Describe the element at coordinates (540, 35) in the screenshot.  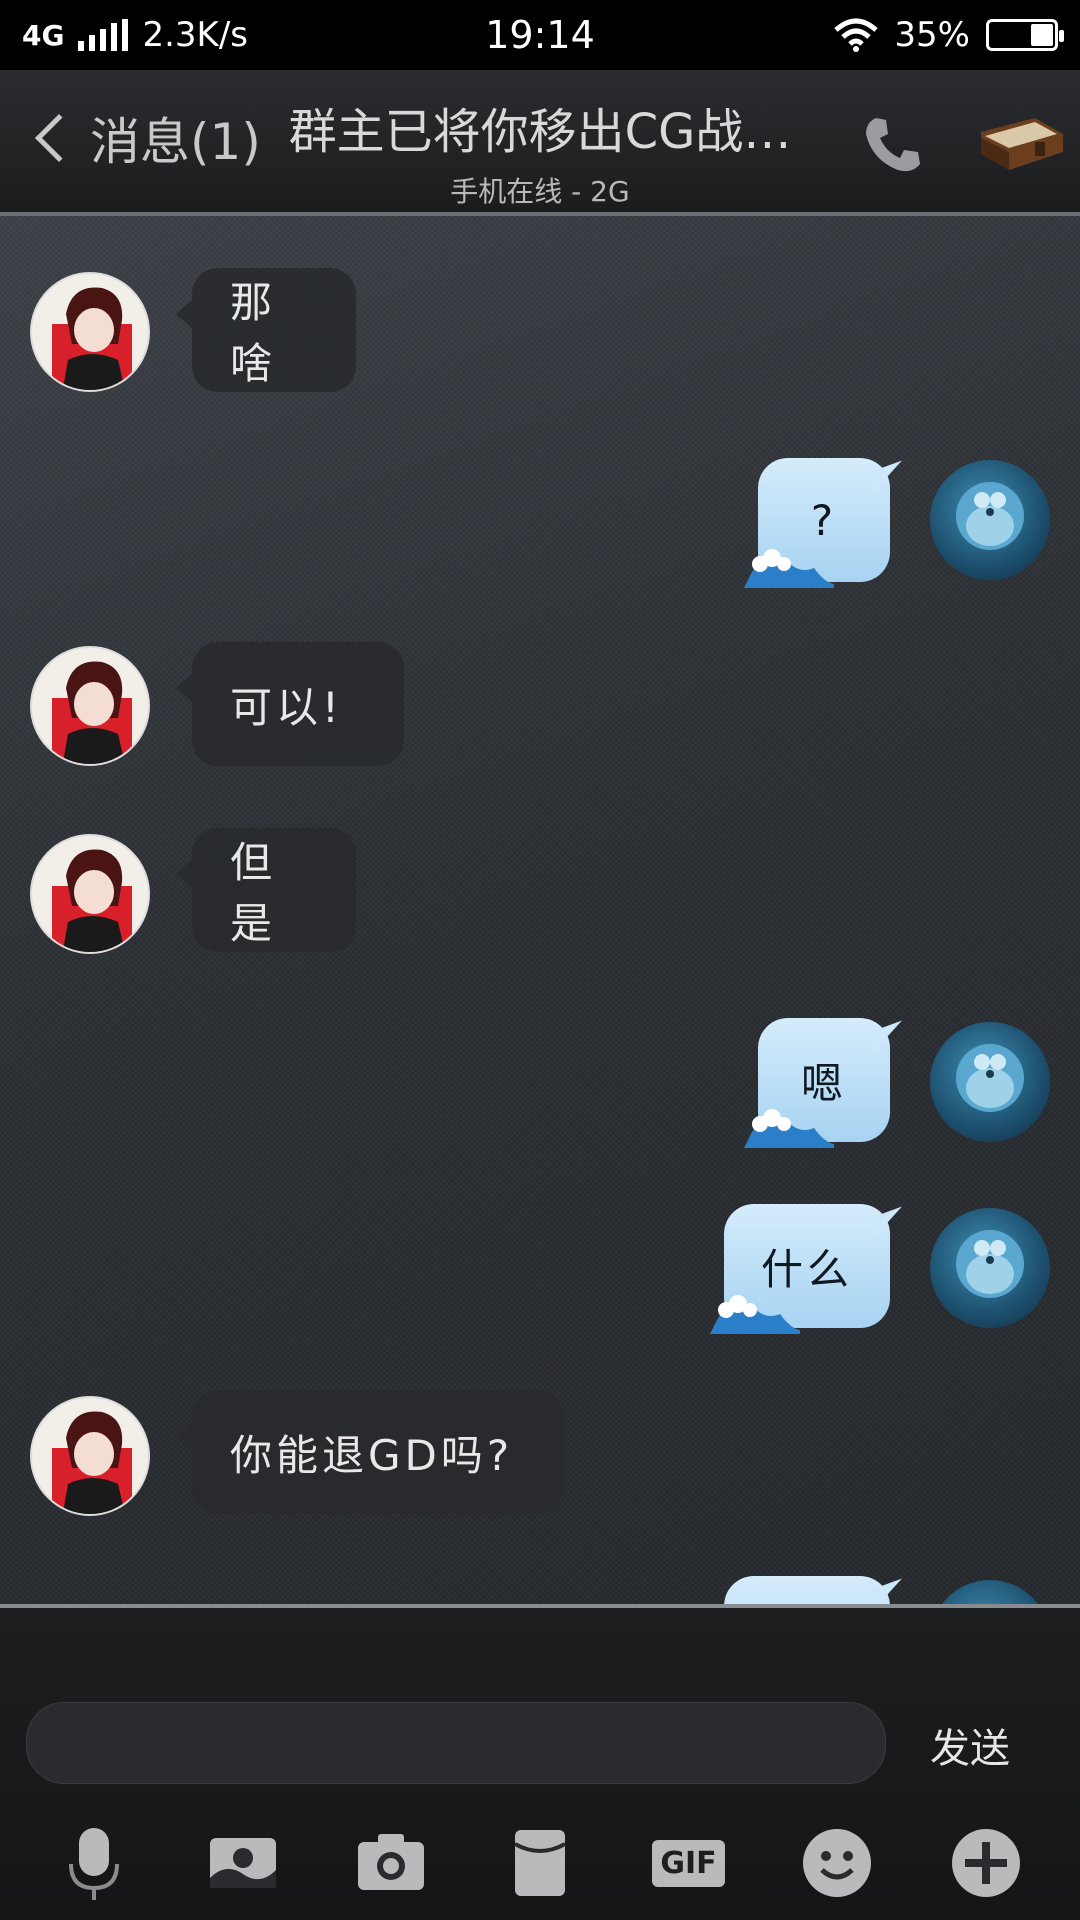
I see `status-bar: 4G 2.3K/s 19:14 35% ⚡` at that location.